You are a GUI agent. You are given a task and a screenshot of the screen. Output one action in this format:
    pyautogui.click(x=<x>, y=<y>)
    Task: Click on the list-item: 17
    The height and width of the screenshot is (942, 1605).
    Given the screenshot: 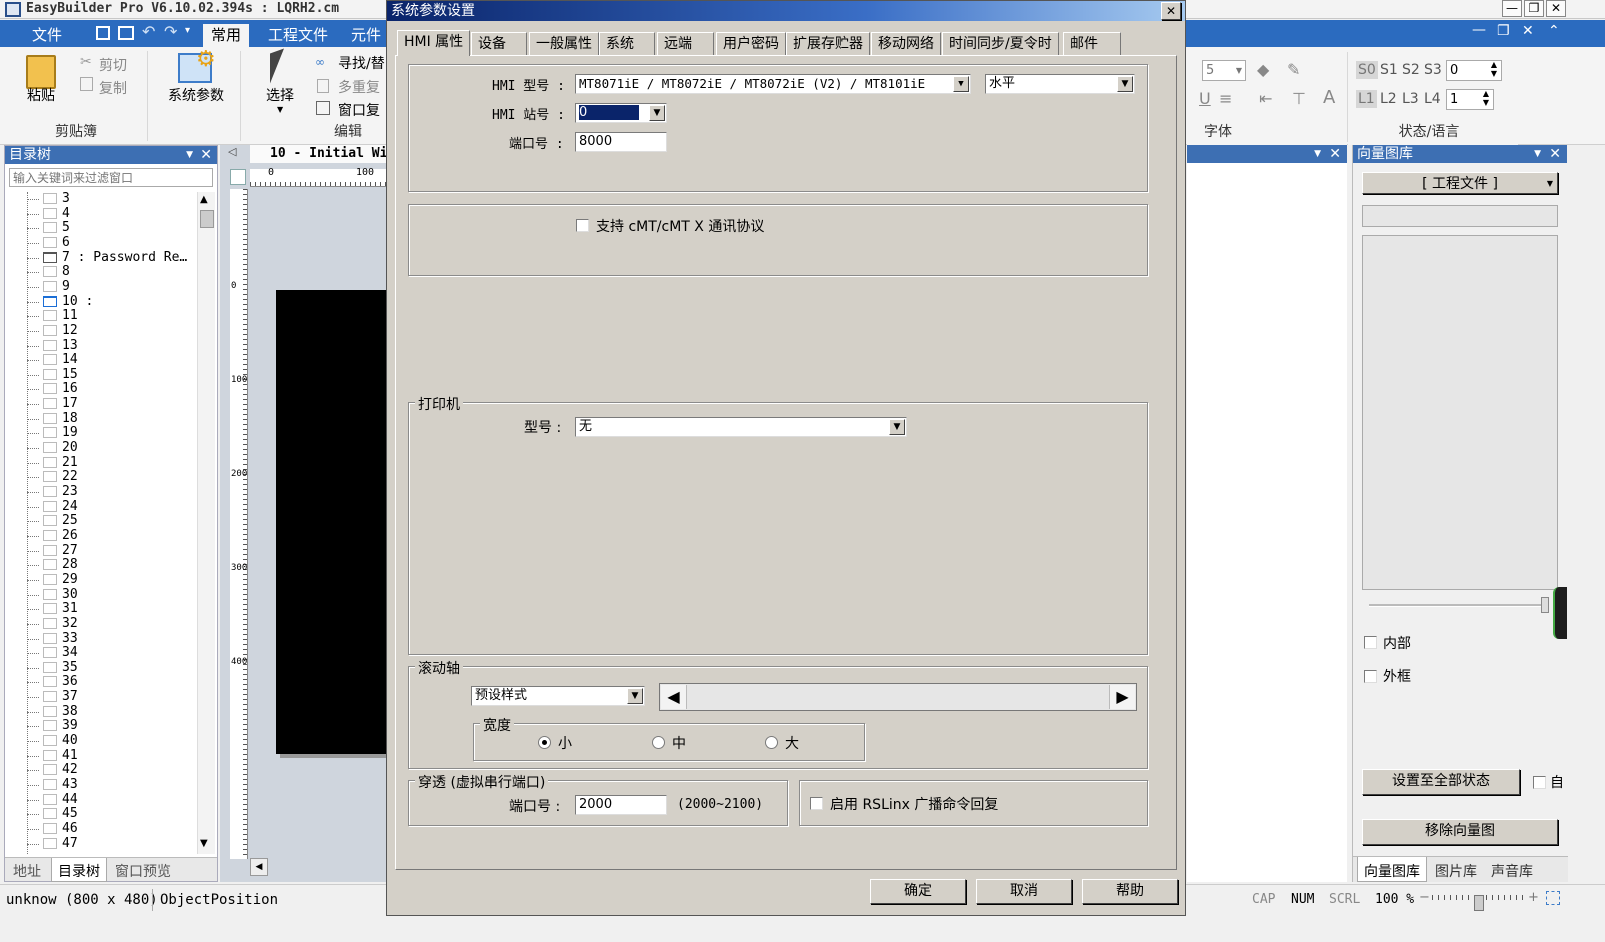 What is the action you would take?
    pyautogui.click(x=100, y=404)
    